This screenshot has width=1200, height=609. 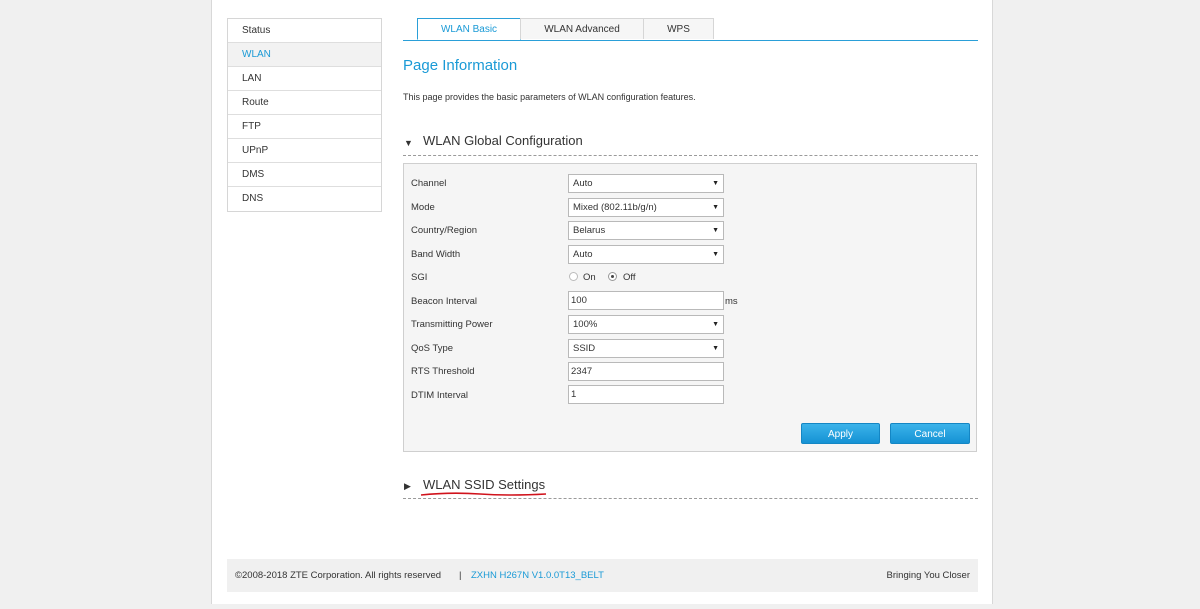 What do you see at coordinates (615, 207) in the screenshot?
I see `mode-value: Mixed (802.11b/g/n)` at bounding box center [615, 207].